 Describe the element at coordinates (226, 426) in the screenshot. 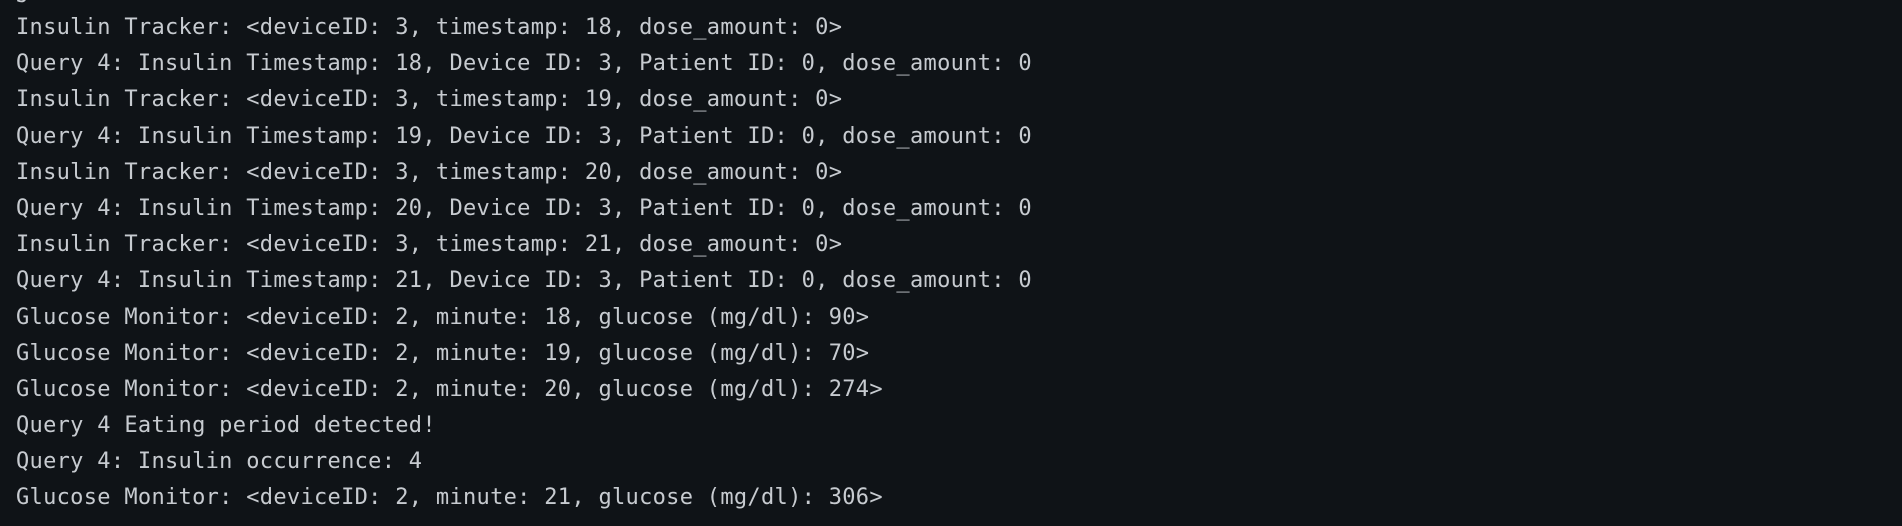

I see `log-line: Query 4 Eating period detected!` at that location.